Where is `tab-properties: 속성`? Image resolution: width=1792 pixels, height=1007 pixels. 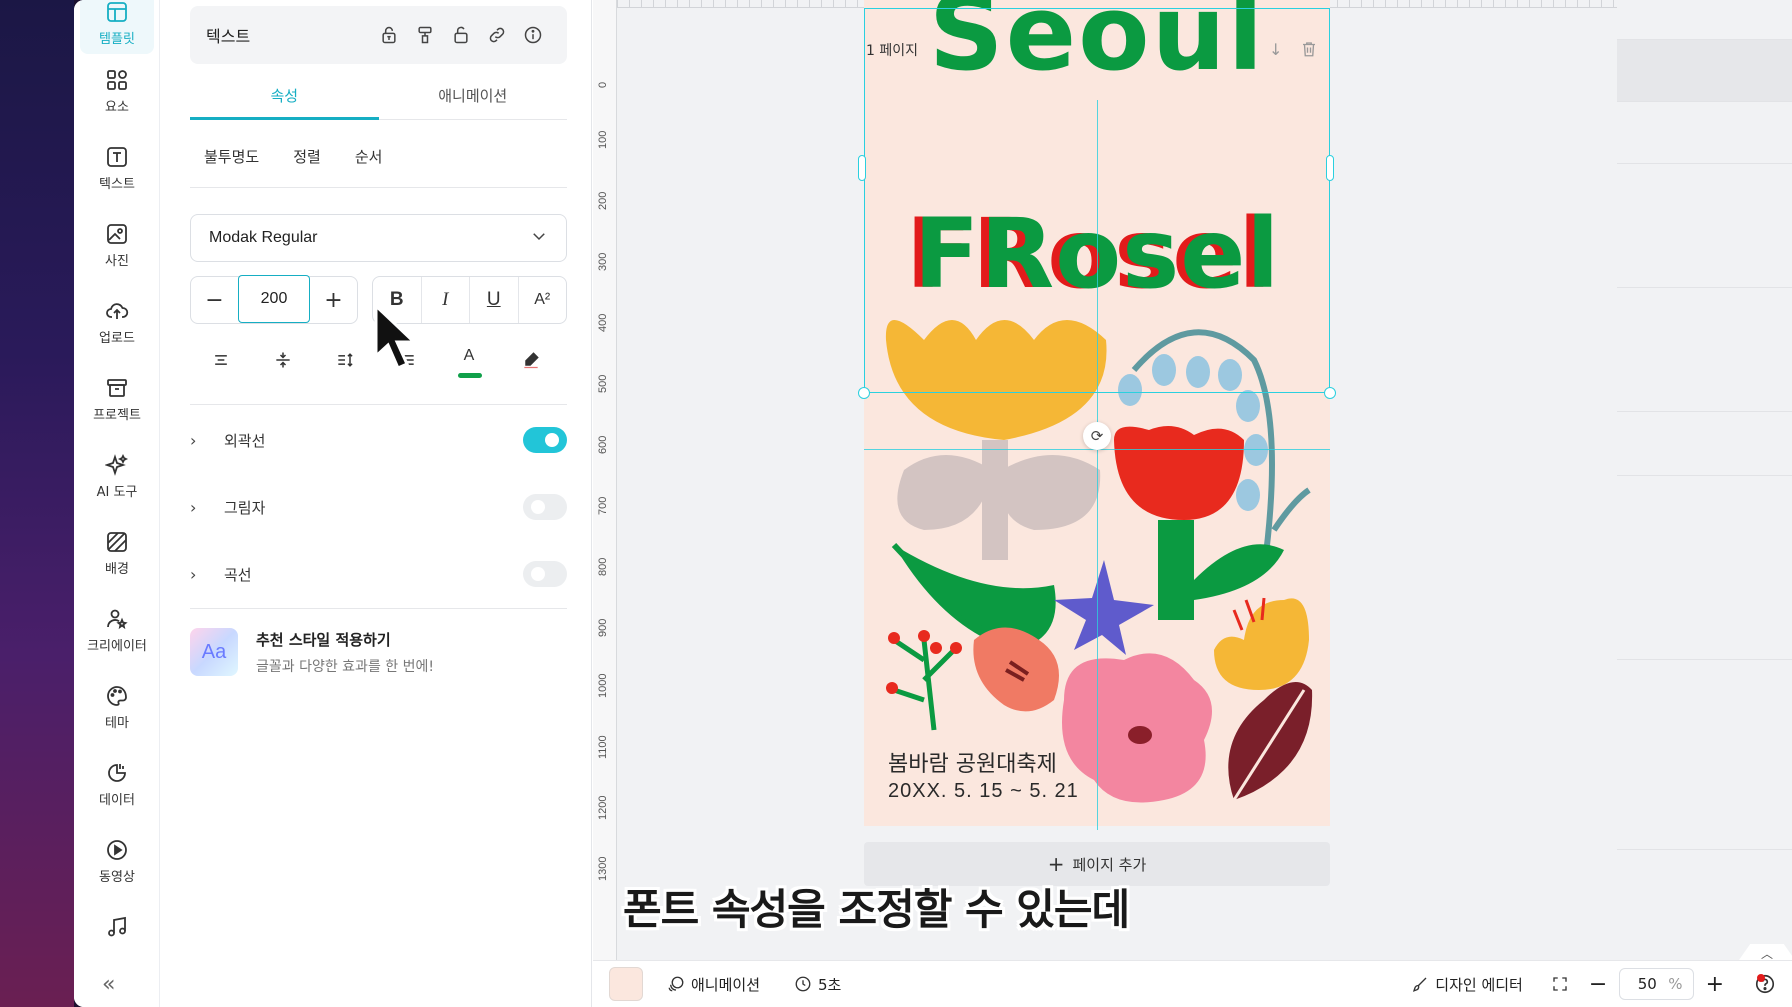 tab-properties: 속성 is located at coordinates (284, 96).